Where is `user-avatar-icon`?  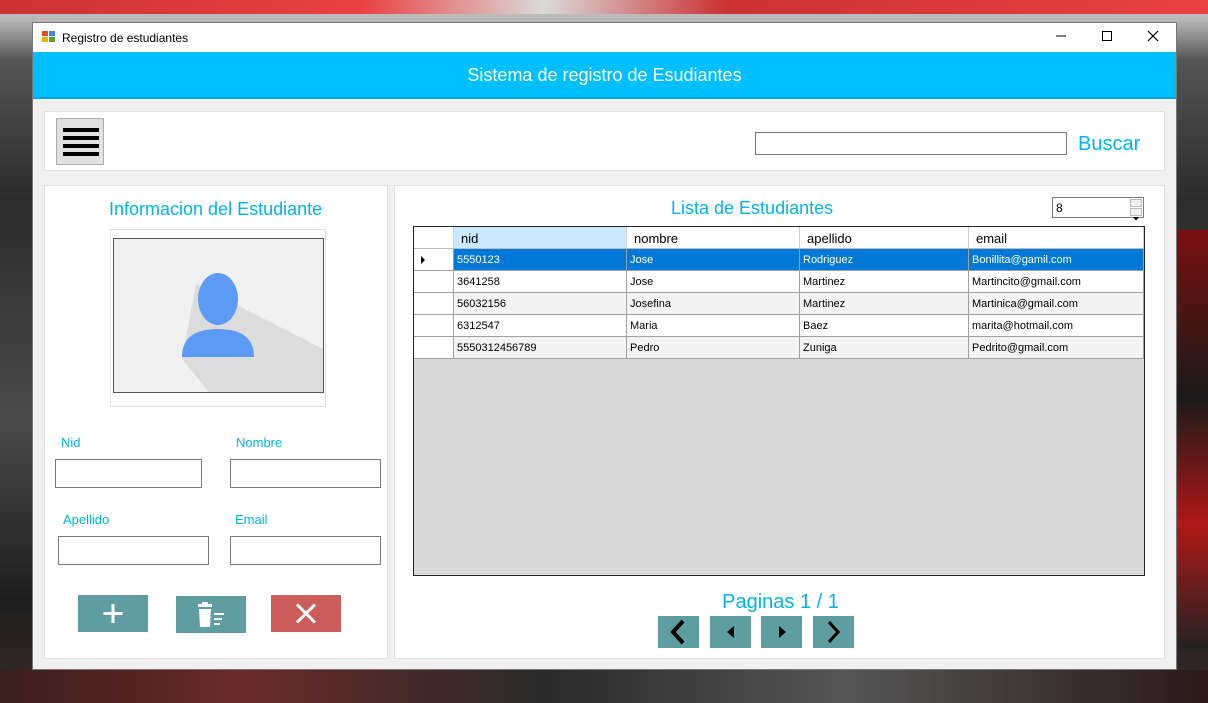
user-avatar-icon is located at coordinates (252, 332).